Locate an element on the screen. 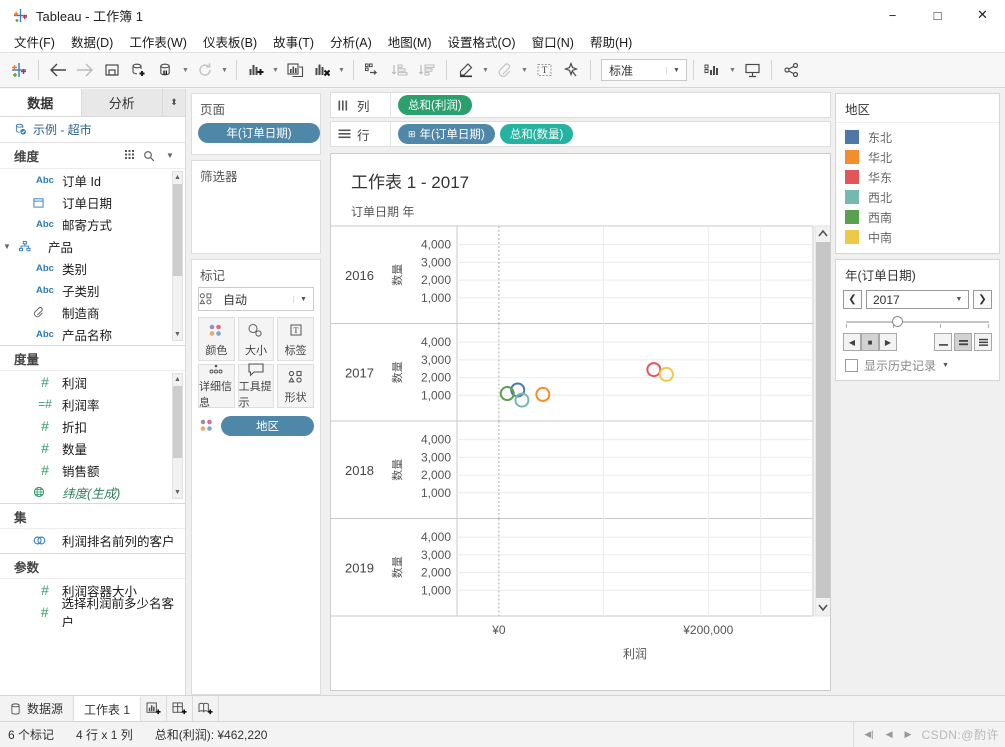 Image resolution: width=1005 pixels, height=747 pixels. twisty-icon: ▼ is located at coordinates (7, 246).